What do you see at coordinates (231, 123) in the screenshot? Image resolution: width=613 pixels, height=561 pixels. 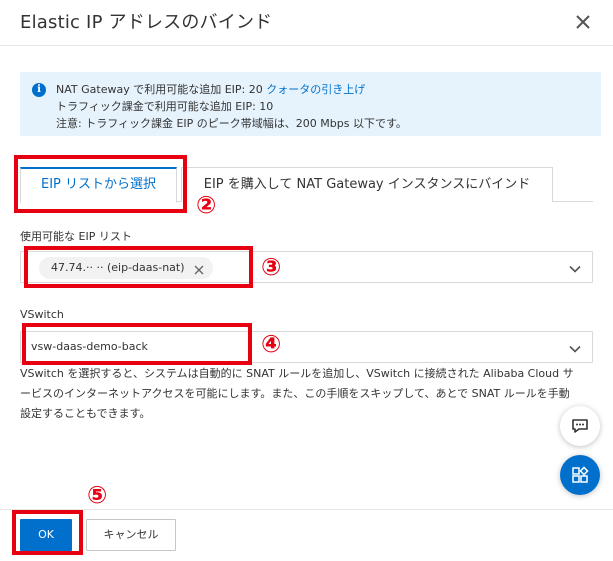 I see `info-note-line: 注意: トラフィック課金 EIP のピーク帯域幅は、200 Mbps 以下です。` at bounding box center [231, 123].